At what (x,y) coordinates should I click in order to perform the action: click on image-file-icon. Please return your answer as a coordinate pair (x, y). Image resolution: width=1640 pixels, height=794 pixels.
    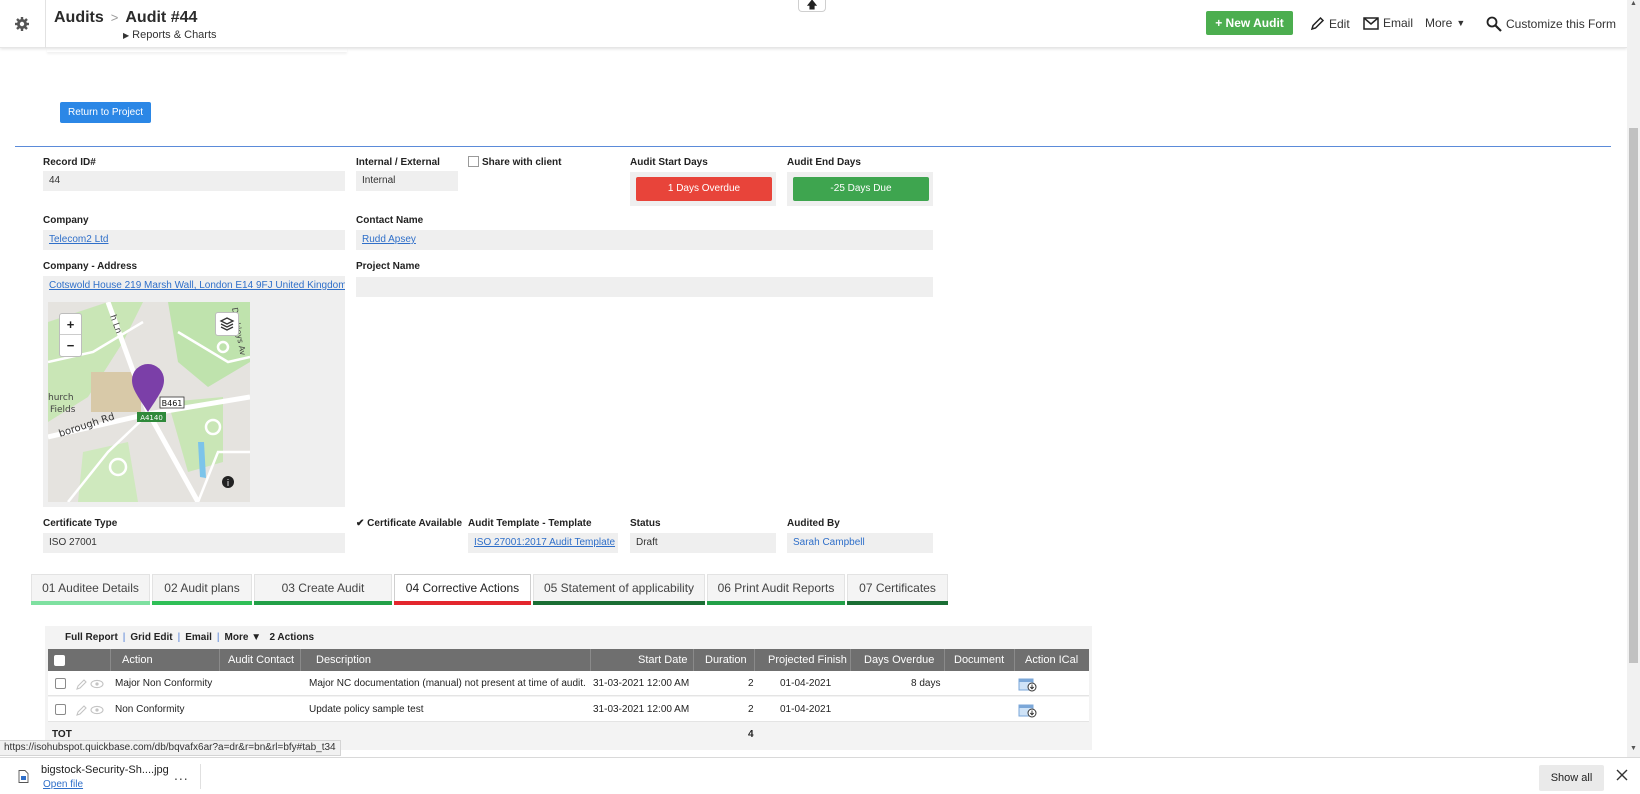
    Looking at the image, I should click on (23, 776).